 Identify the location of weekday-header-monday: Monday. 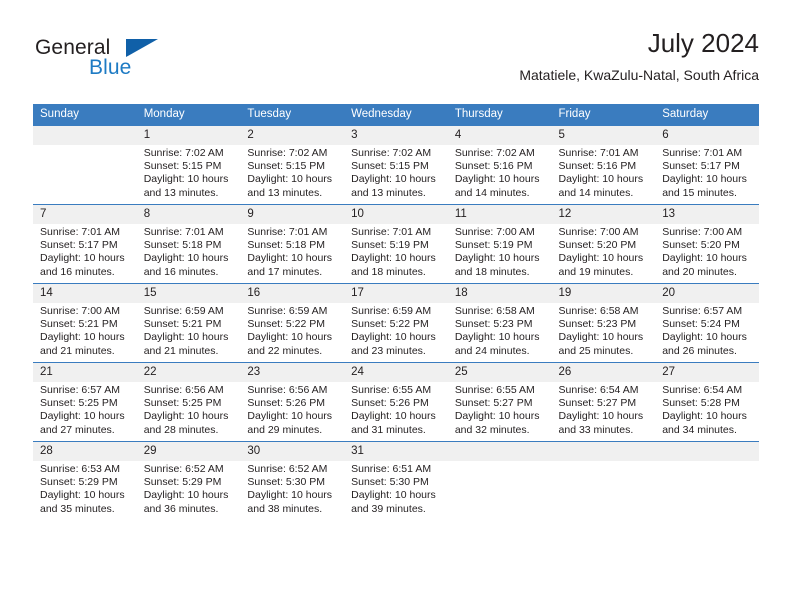
(188, 115).